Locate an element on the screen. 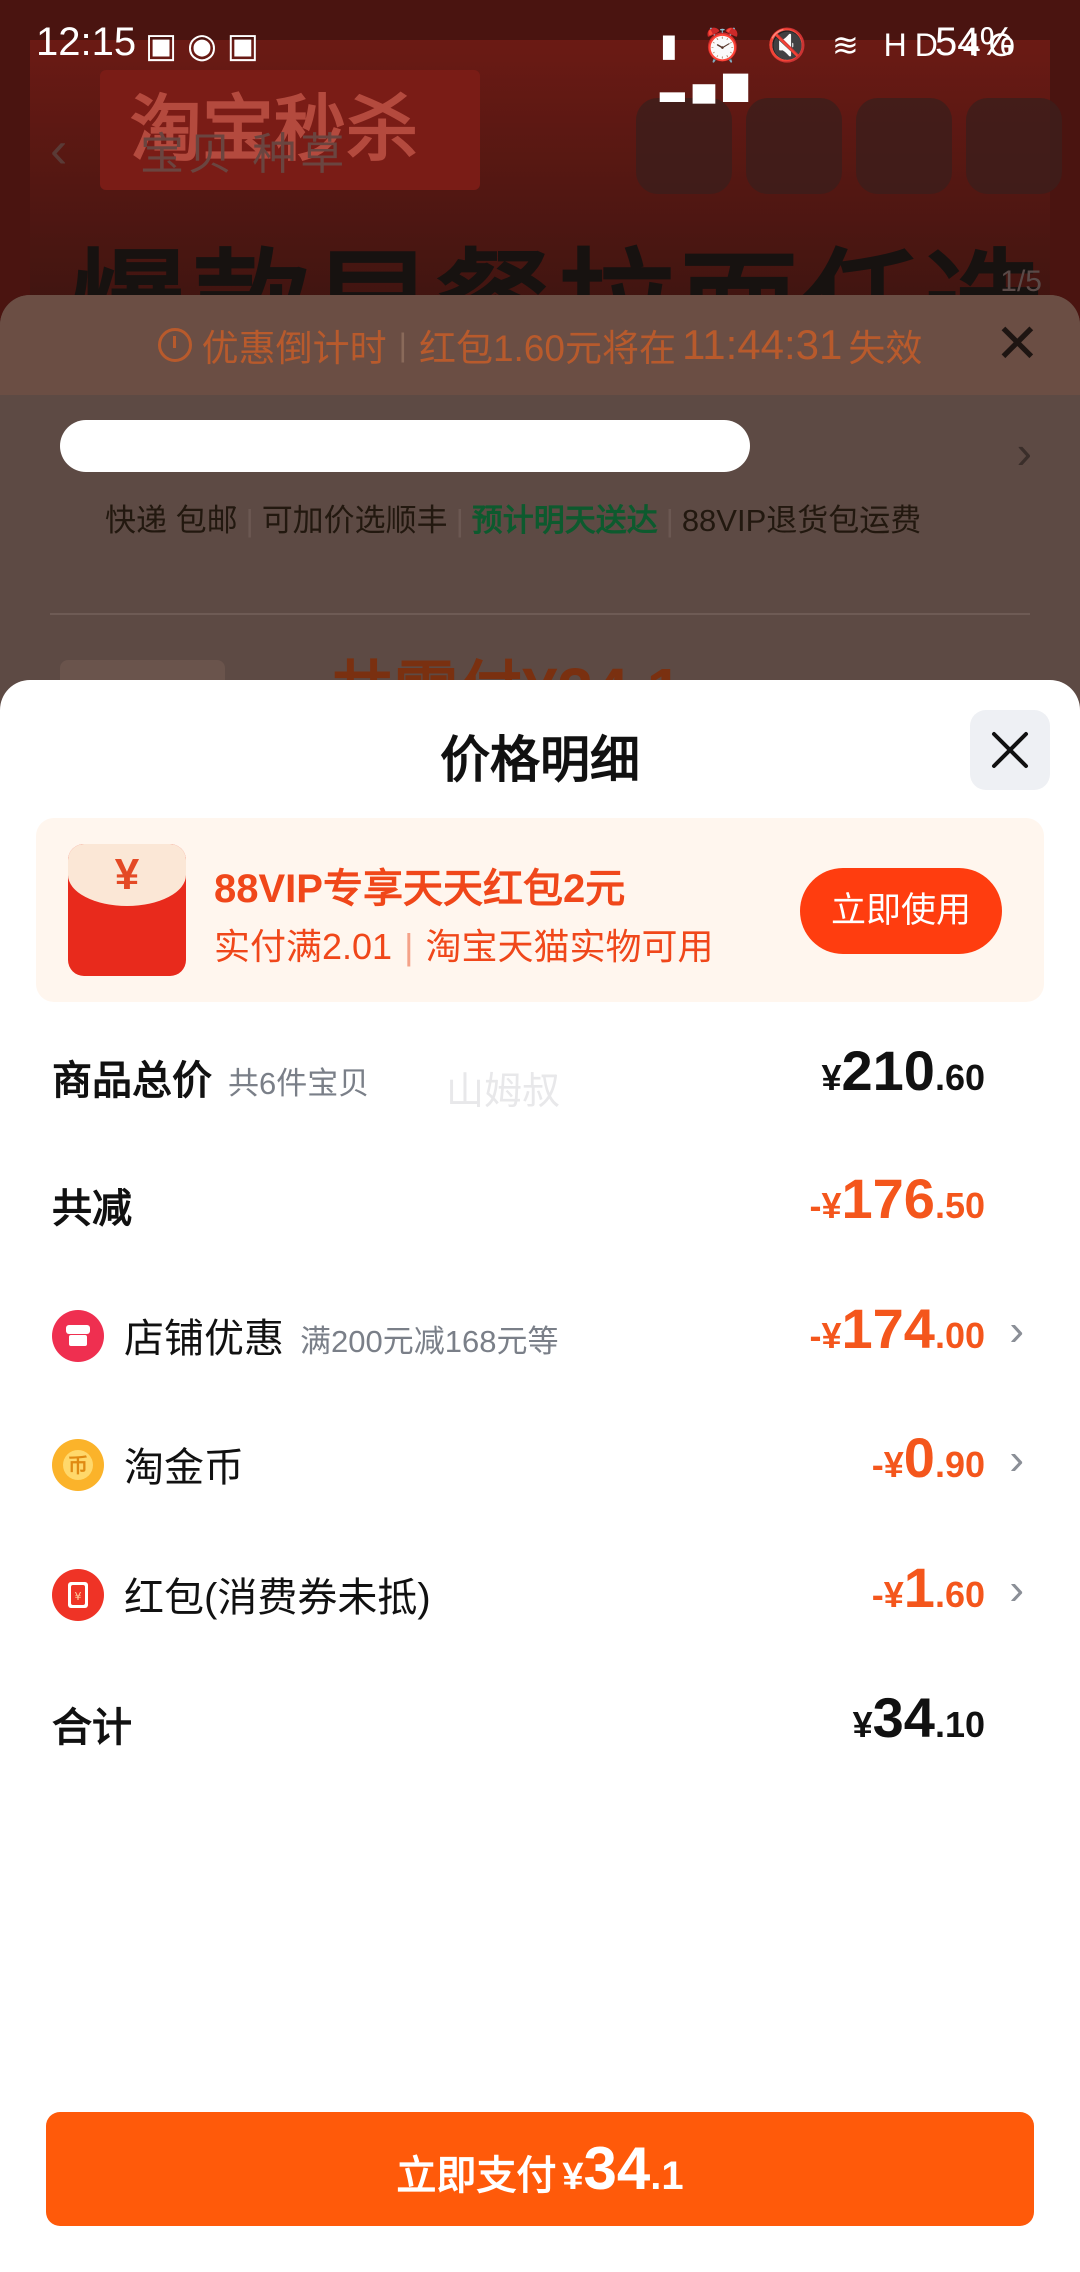 This screenshot has width=1080, height=2272. pay-now-button: 立即支付 ¥34.1 is located at coordinates (540, 2169).